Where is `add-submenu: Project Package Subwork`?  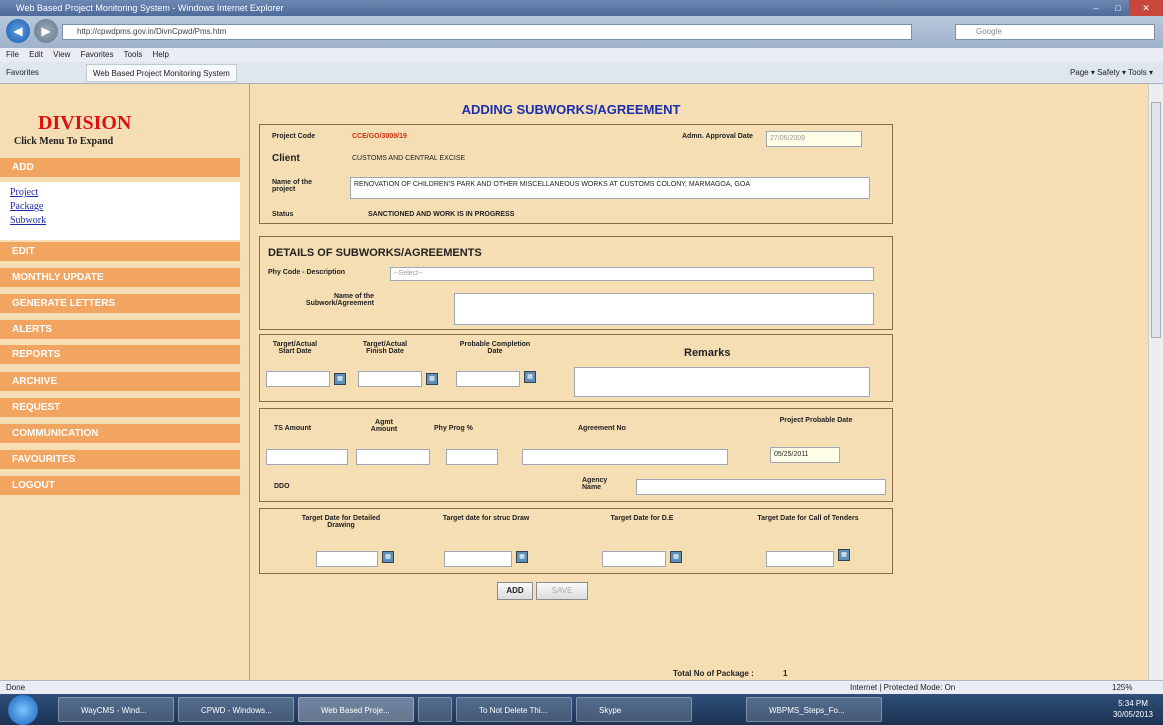 add-submenu: Project Package Subwork is located at coordinates (120, 211).